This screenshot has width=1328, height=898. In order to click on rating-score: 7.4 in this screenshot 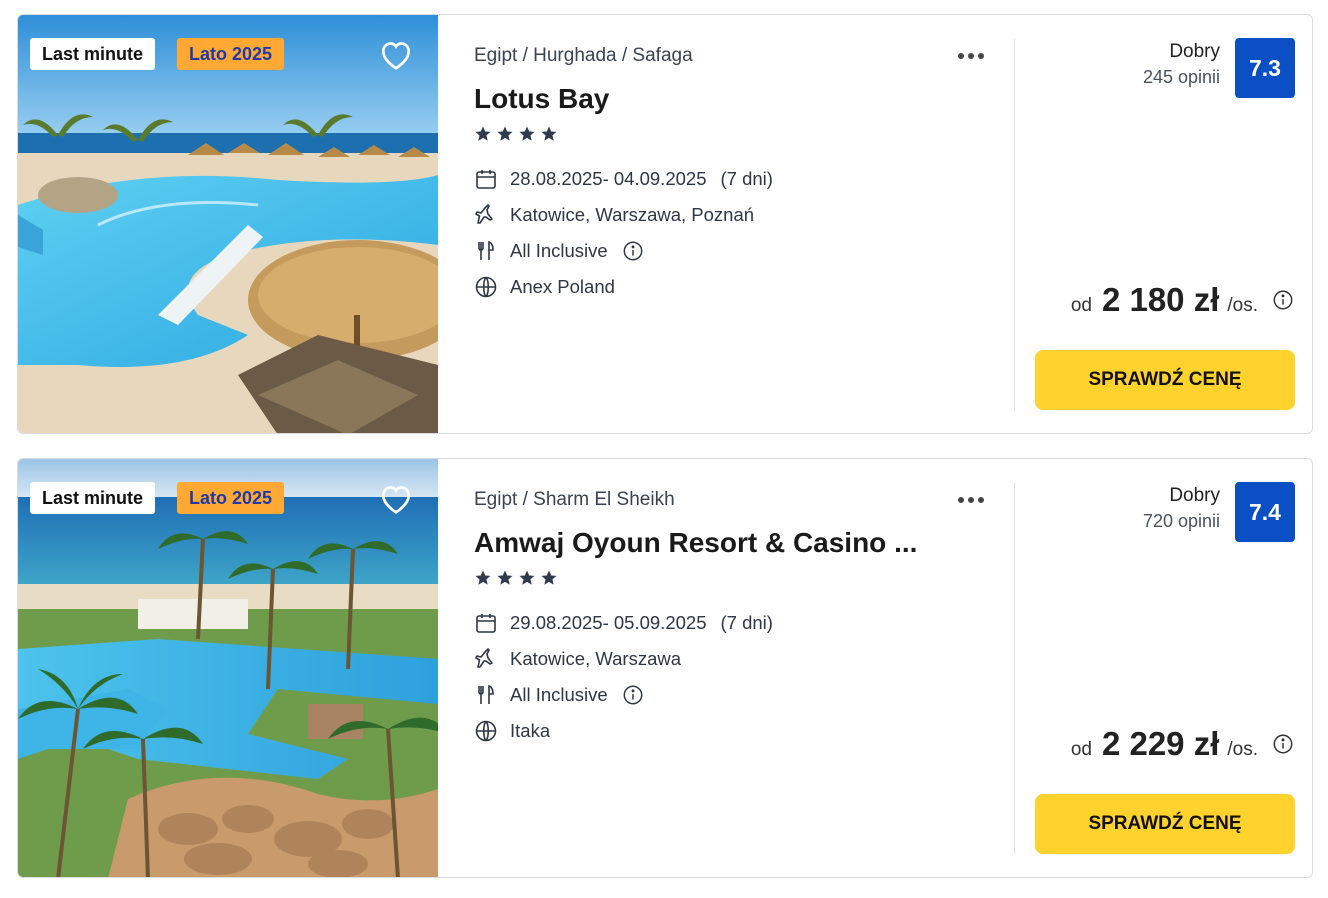, I will do `click(1265, 512)`.